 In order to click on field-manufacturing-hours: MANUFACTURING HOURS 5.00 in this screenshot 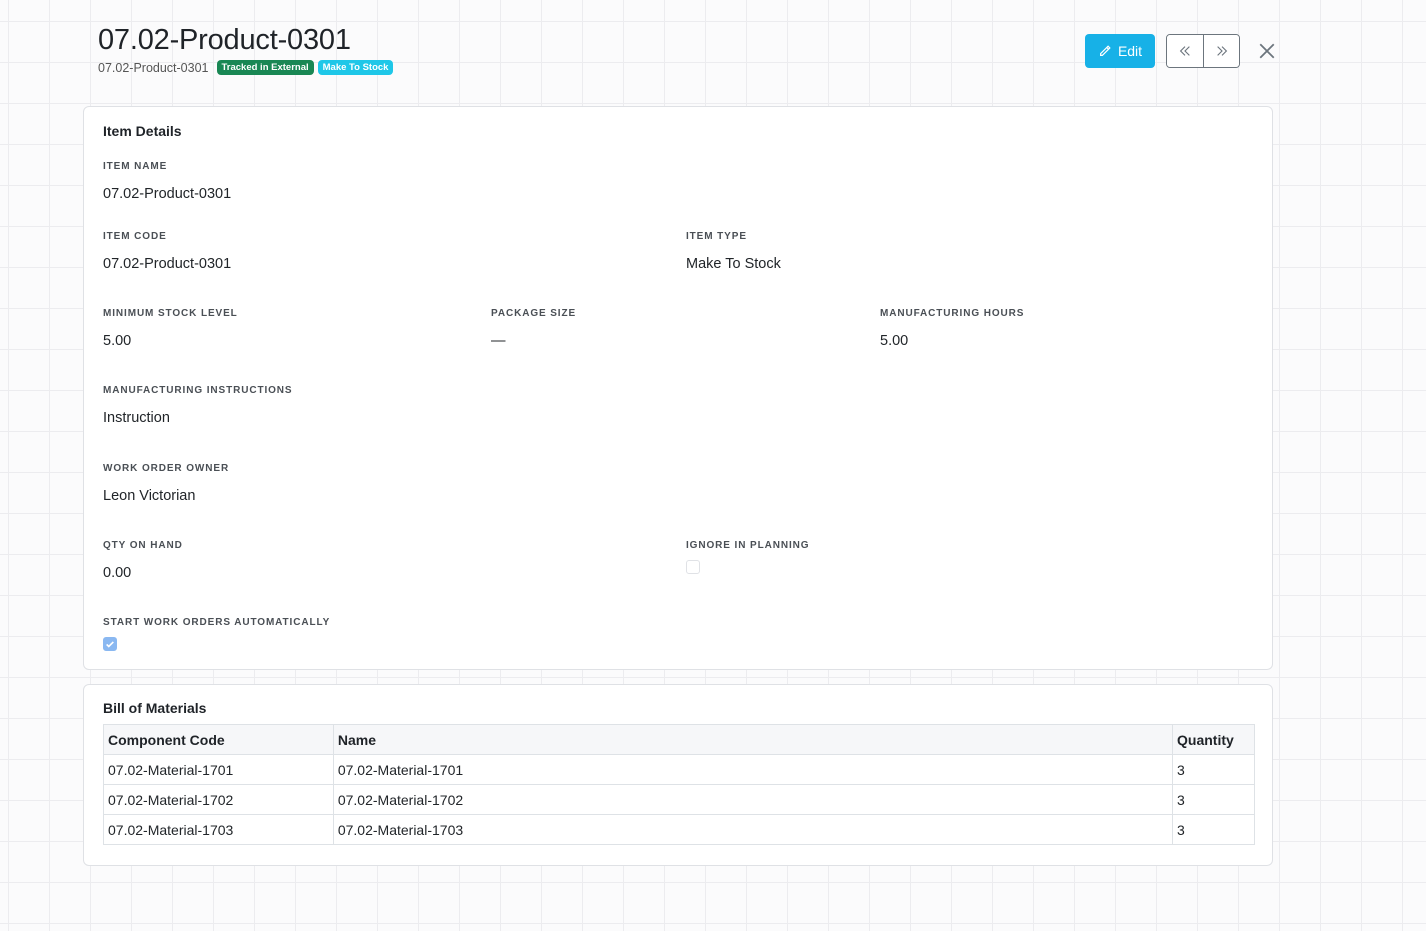, I will do `click(952, 328)`.